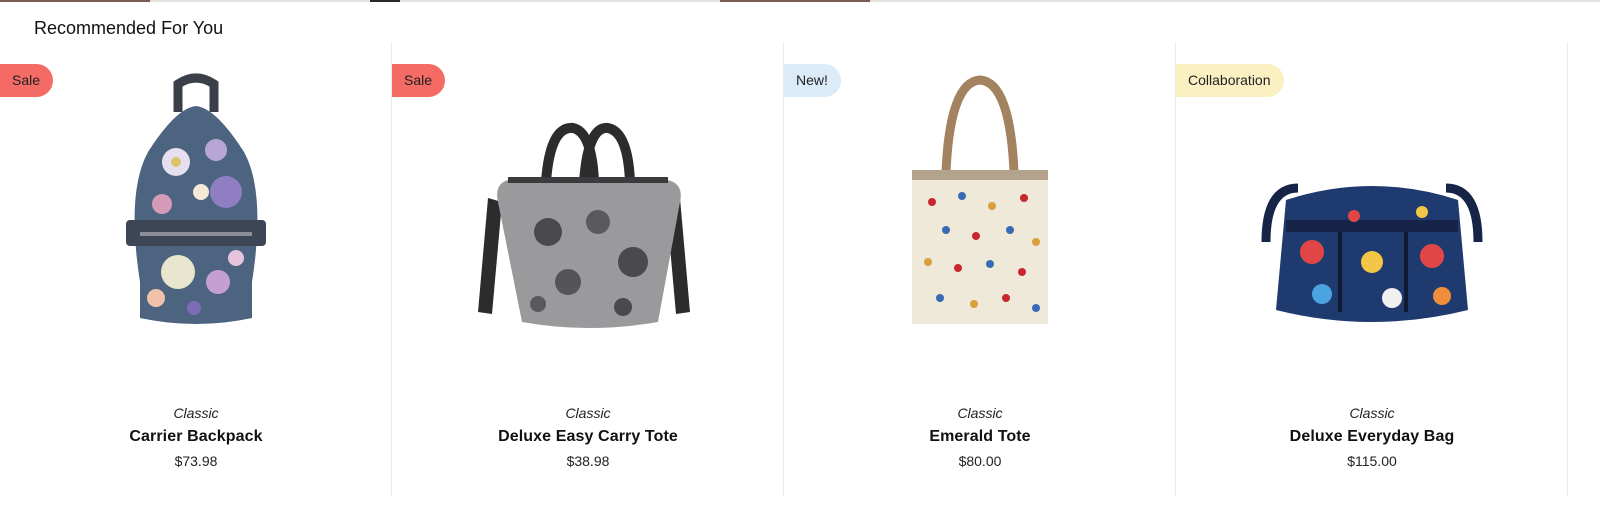 The width and height of the screenshot is (1600, 516). Describe the element at coordinates (1372, 252) in the screenshot. I see `navy-patch-print-bag-image` at that location.